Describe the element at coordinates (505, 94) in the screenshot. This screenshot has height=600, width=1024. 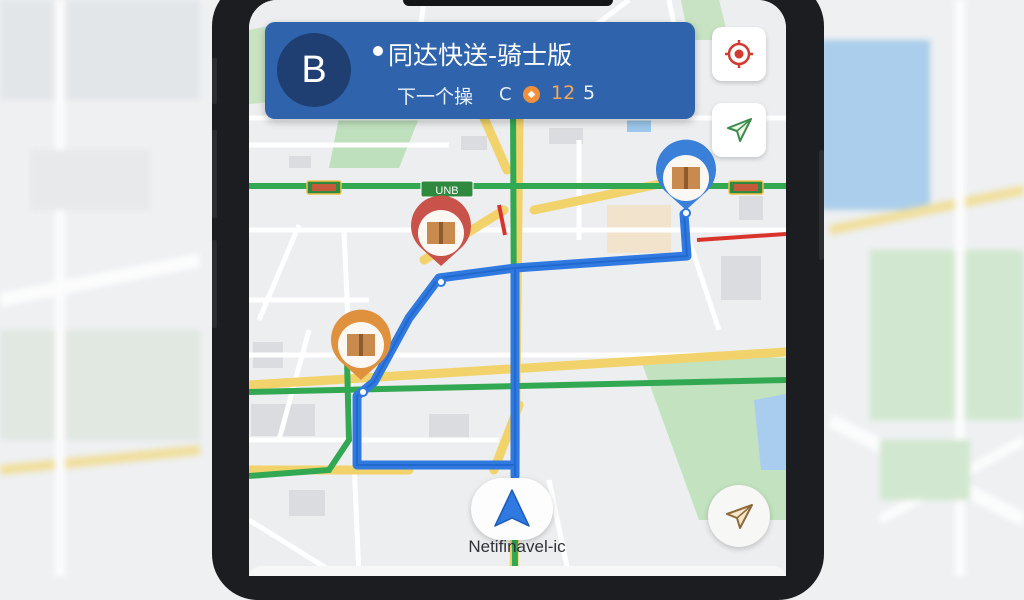
I see `turn-icon: C` at that location.